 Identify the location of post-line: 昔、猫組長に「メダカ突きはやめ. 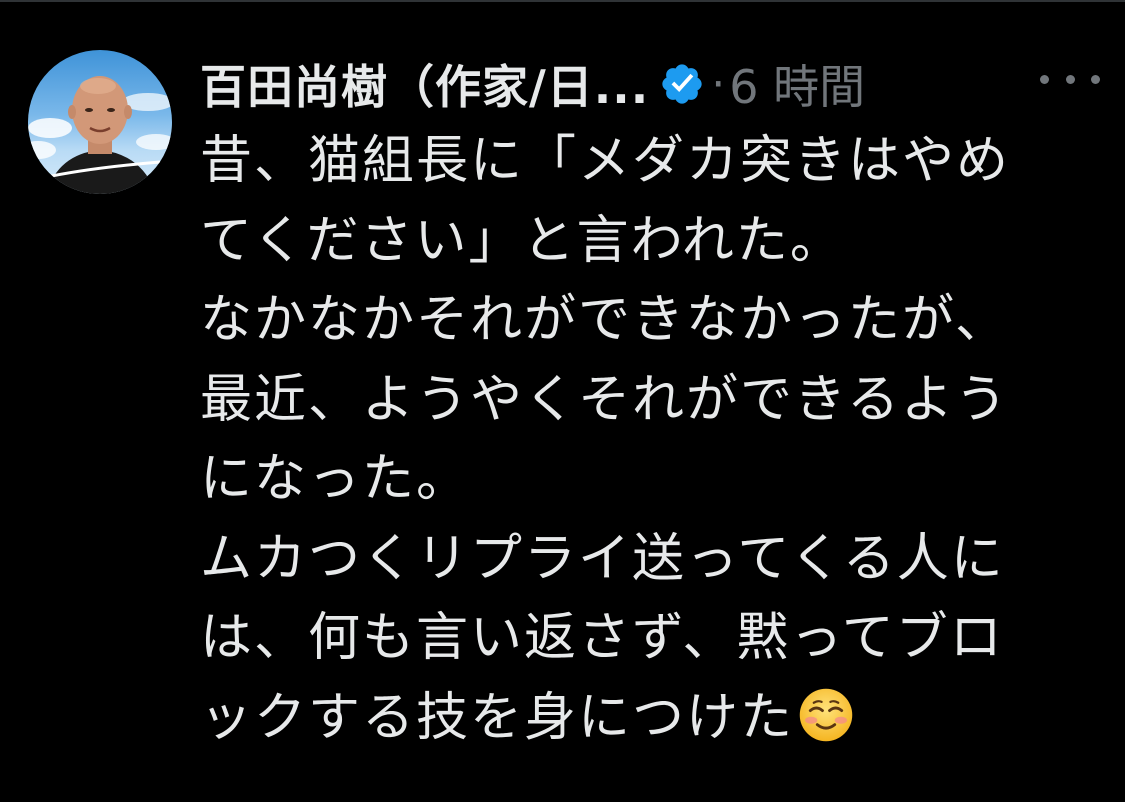
(605, 161).